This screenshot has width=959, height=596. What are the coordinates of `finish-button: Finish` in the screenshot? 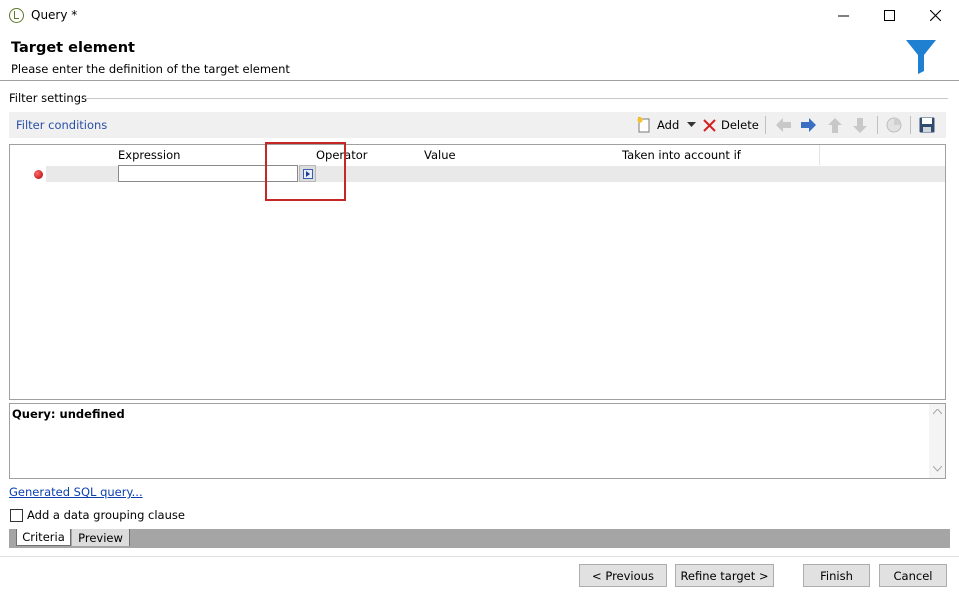 It's located at (836, 575).